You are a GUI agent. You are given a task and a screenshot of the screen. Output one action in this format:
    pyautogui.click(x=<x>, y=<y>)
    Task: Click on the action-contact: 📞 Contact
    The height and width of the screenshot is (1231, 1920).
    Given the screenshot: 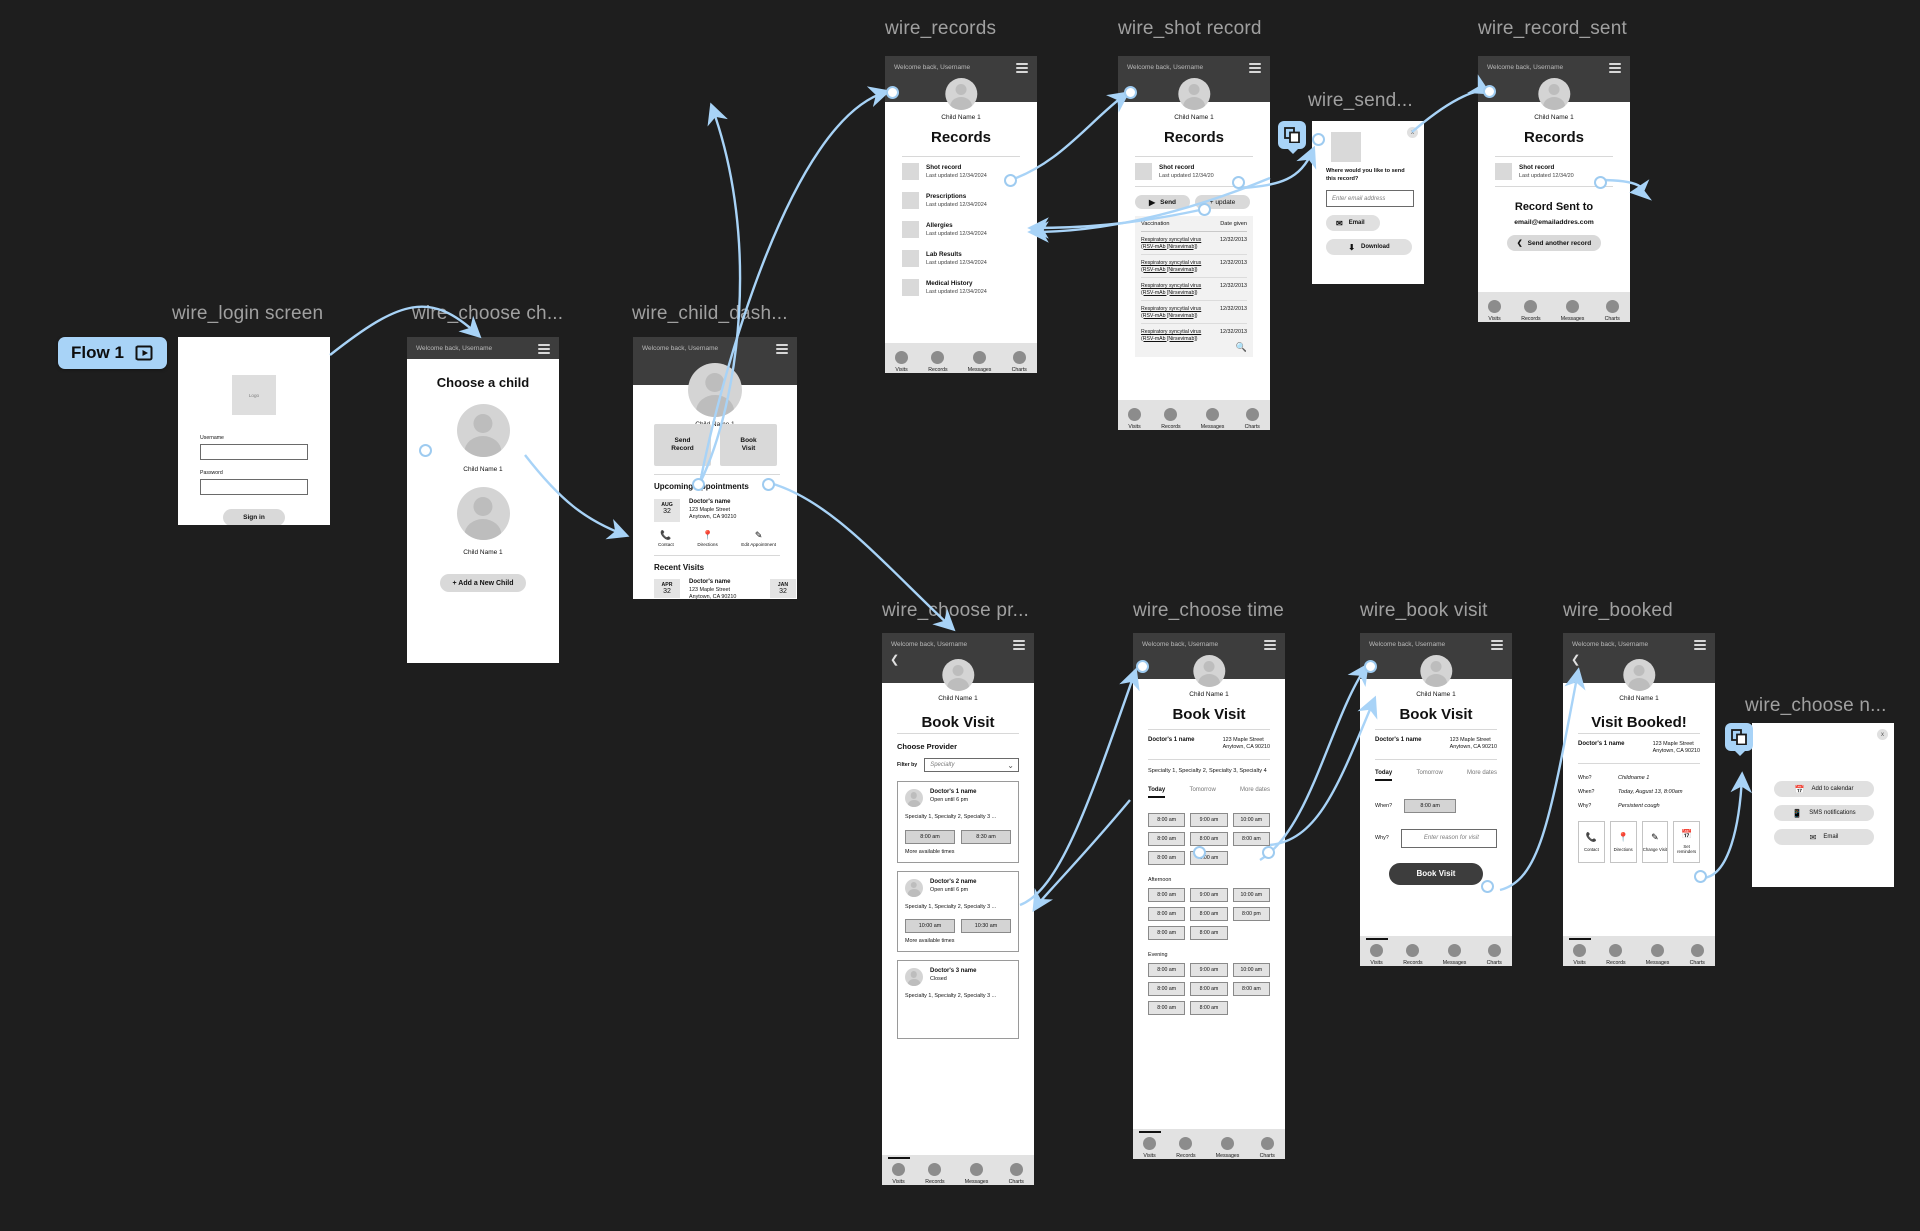 What is the action you would take?
    pyautogui.click(x=666, y=538)
    